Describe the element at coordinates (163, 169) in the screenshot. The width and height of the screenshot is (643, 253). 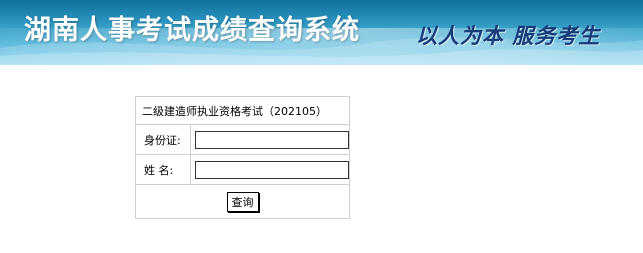
I see `name-label: 姓 名:` at that location.